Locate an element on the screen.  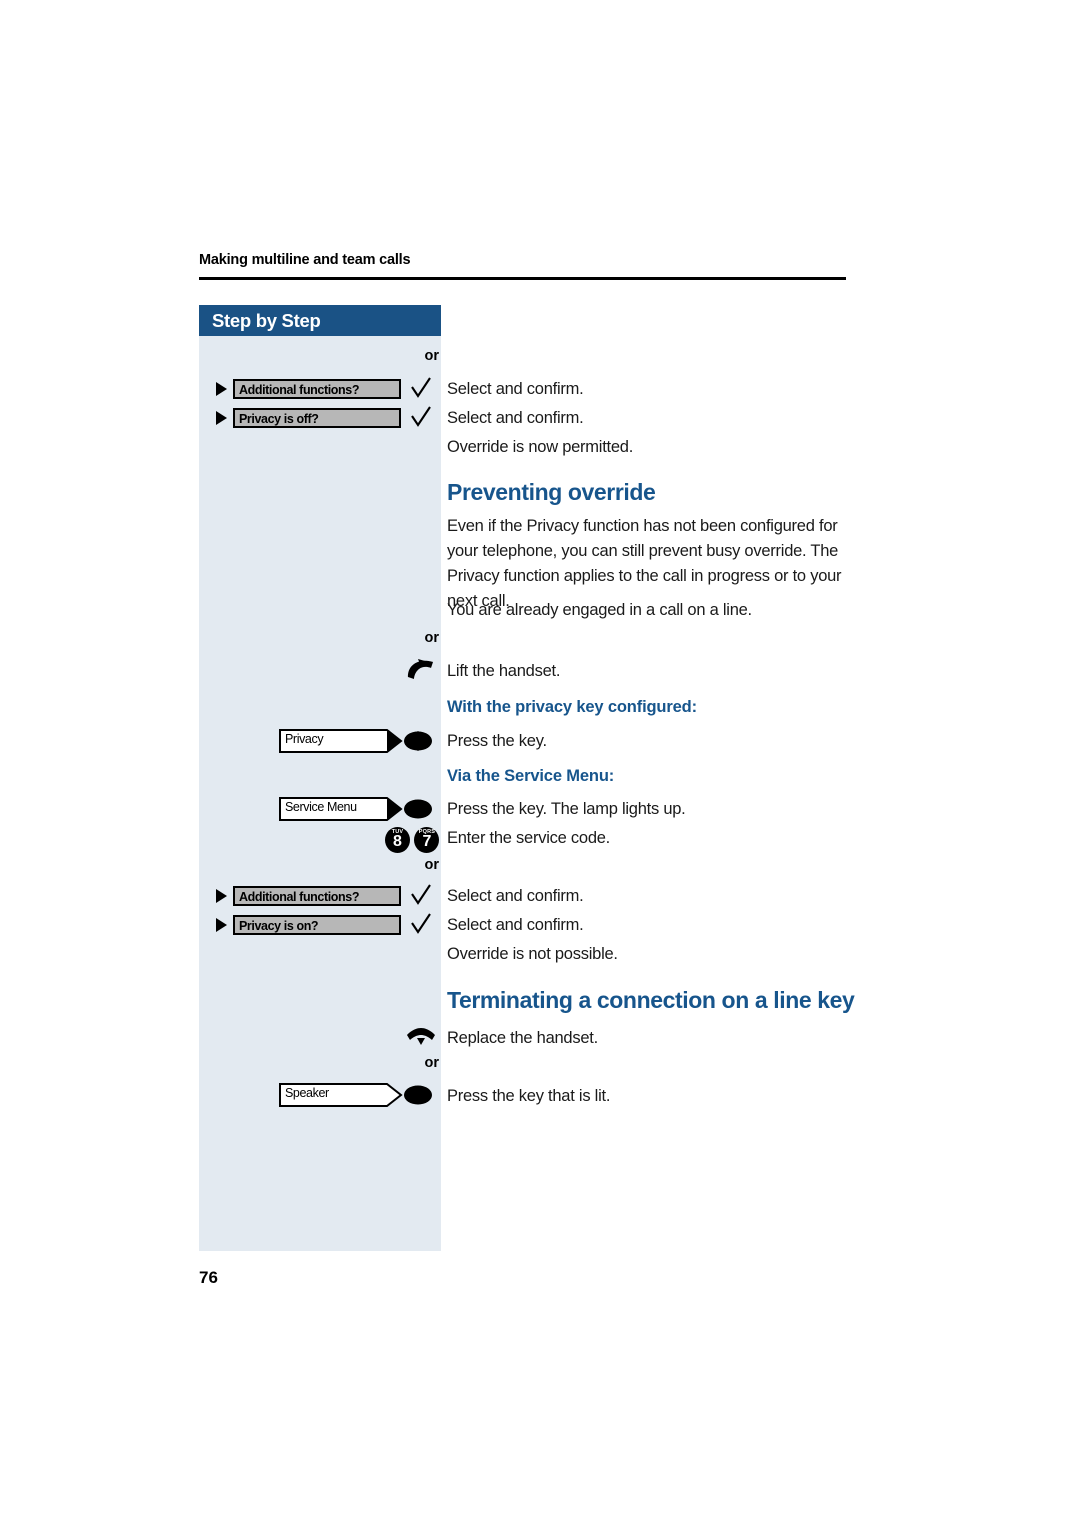
instruction-press-key-lamp: Press the key. The lamp lights up. is located at coordinates (566, 809).